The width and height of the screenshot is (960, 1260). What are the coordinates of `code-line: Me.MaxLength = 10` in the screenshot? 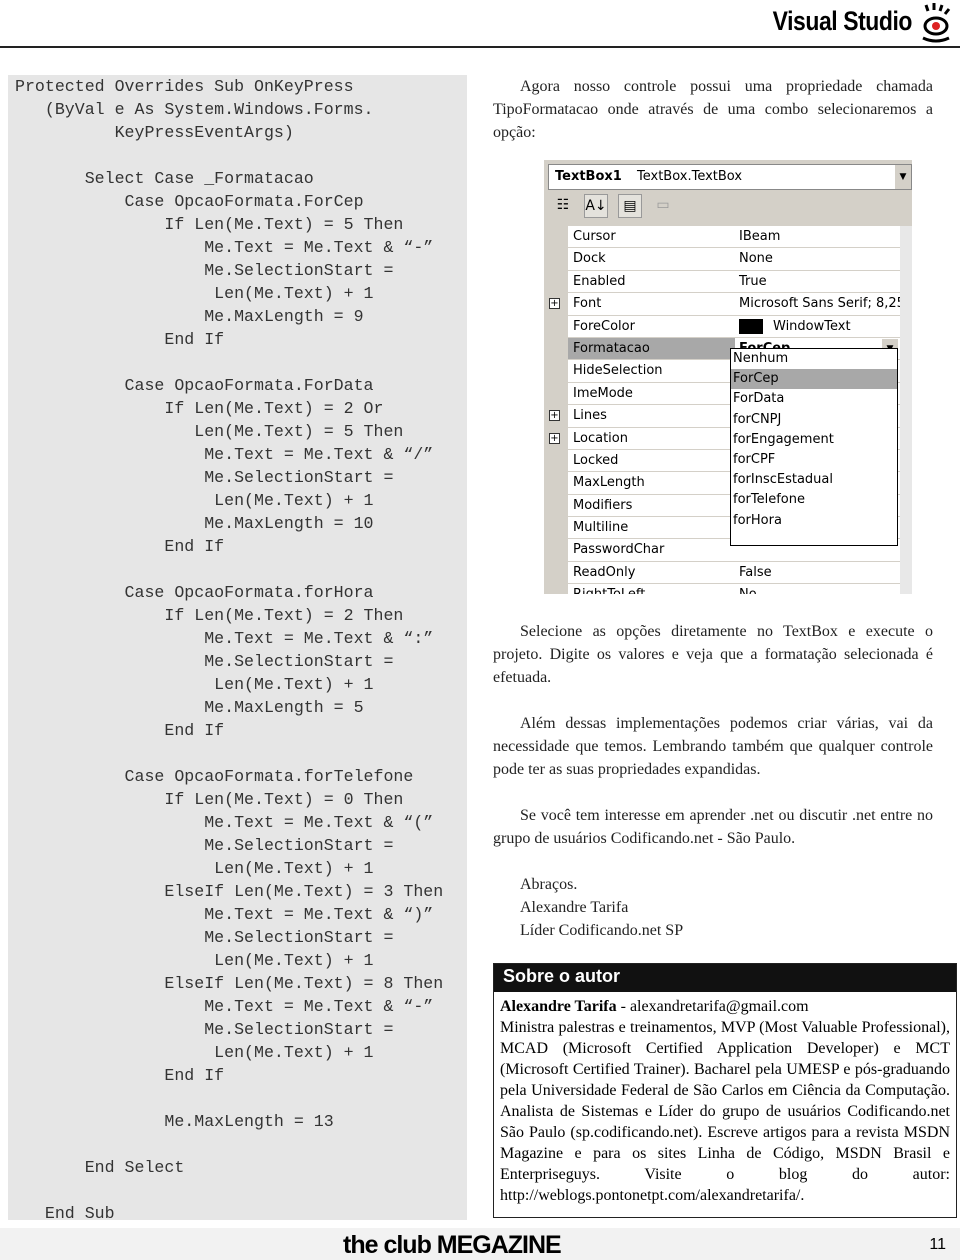 It's located at (194, 523).